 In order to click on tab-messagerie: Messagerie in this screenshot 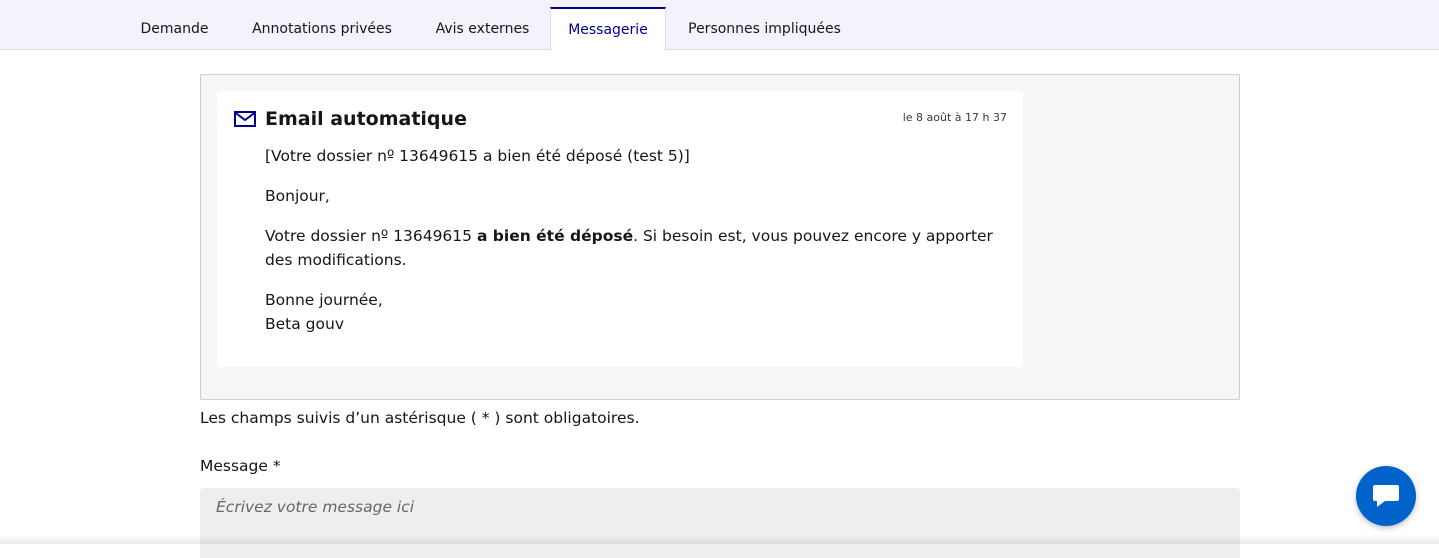, I will do `click(608, 29)`.